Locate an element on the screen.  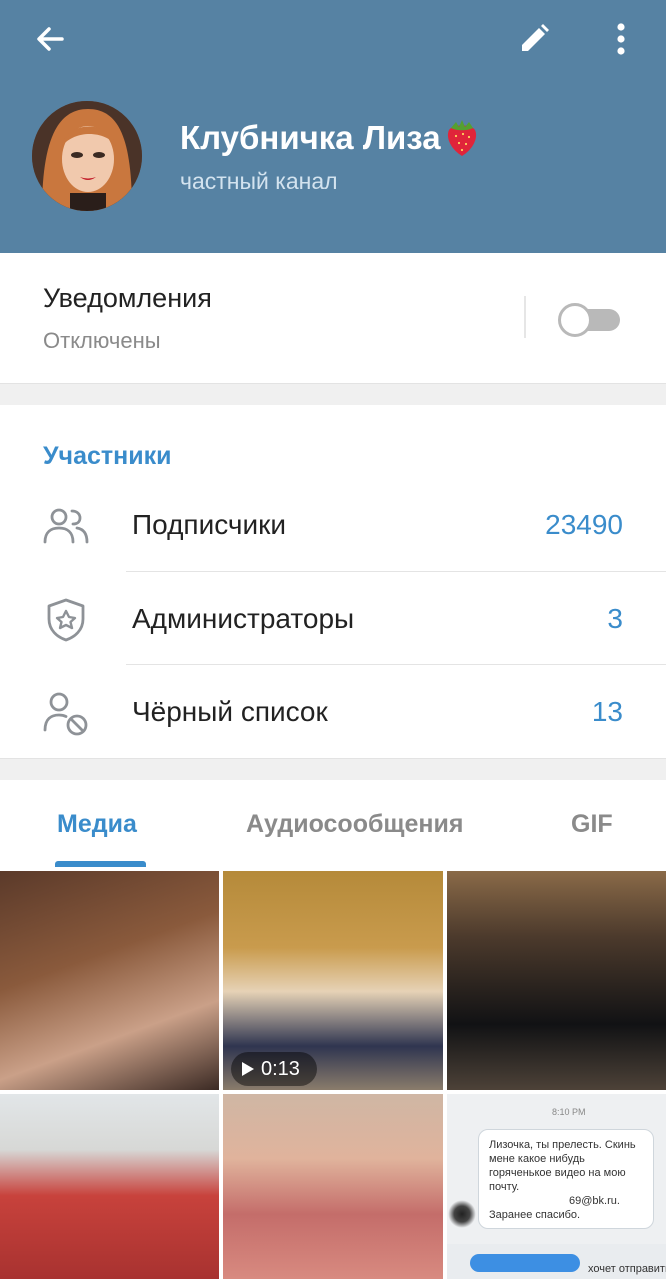
tab-voice-messages: Аудиосообщения is located at coordinates (354, 824).